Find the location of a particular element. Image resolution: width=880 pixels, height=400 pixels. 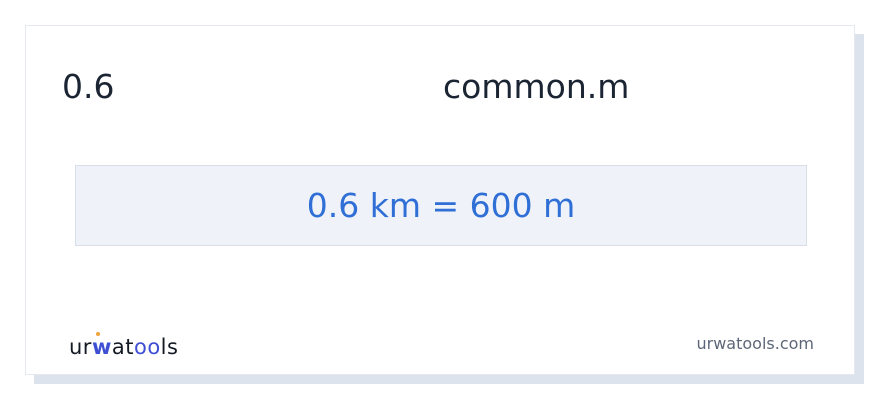

urwatools-logo: ur w at oo ls is located at coordinates (124, 345).